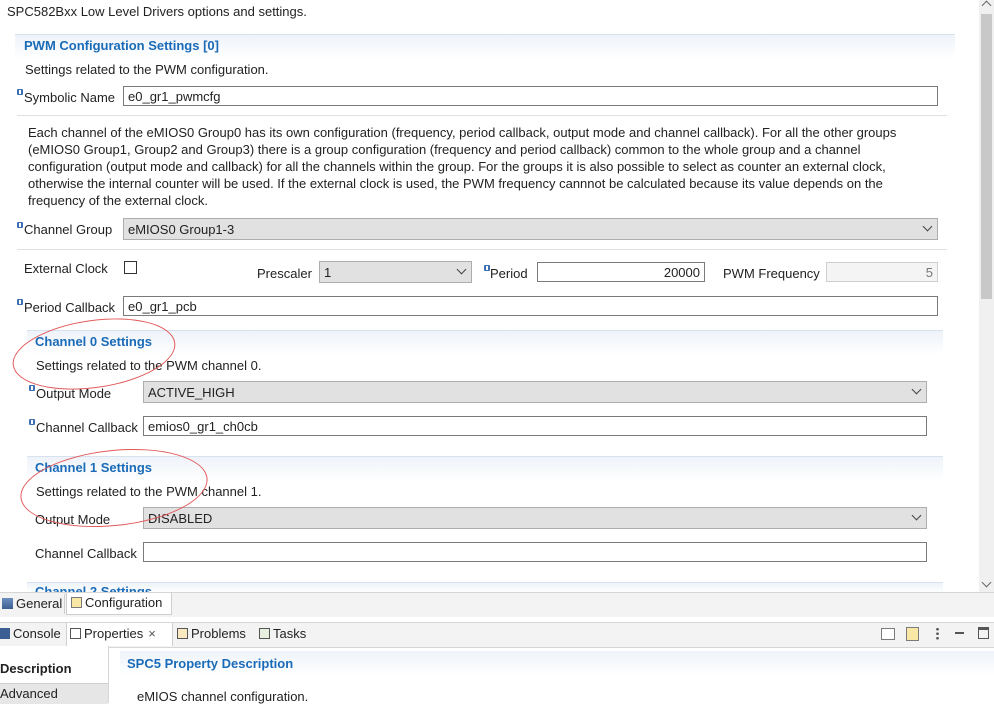 The image size is (994, 704). What do you see at coordinates (223, 696) in the screenshot?
I see `properties-text: eMIOS channel configuration.` at bounding box center [223, 696].